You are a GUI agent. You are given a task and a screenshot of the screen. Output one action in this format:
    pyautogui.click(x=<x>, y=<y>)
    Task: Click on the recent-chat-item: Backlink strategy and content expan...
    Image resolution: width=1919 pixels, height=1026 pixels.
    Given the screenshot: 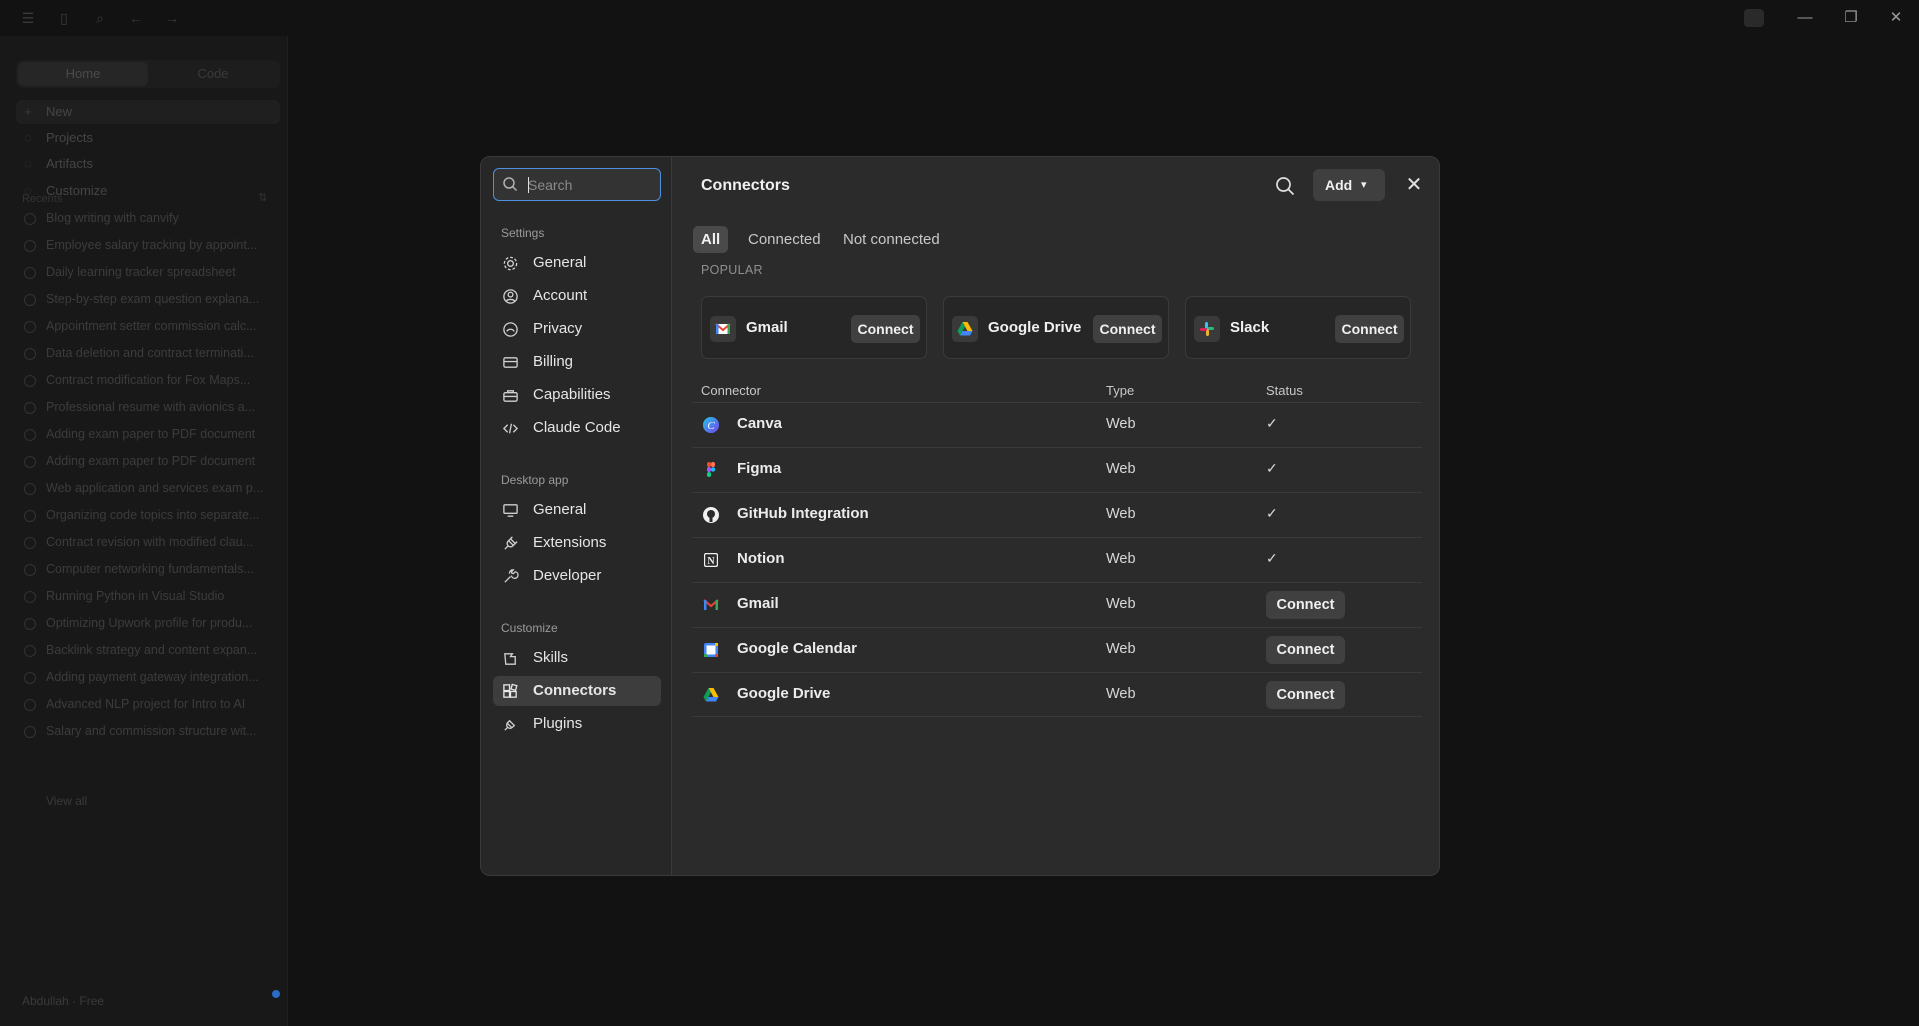 What is the action you would take?
    pyautogui.click(x=147, y=650)
    